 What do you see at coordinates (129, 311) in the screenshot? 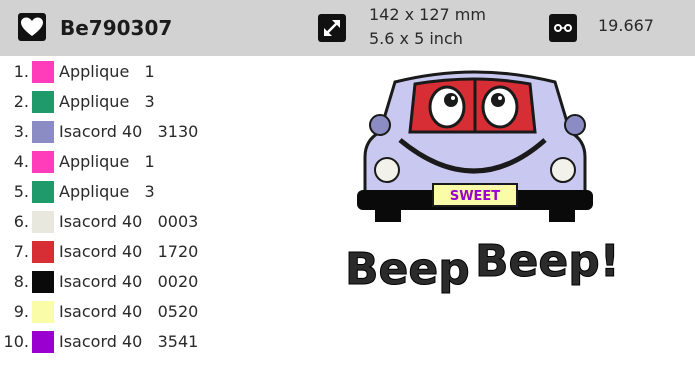
I see `thread-name: Isacord 40 0520` at bounding box center [129, 311].